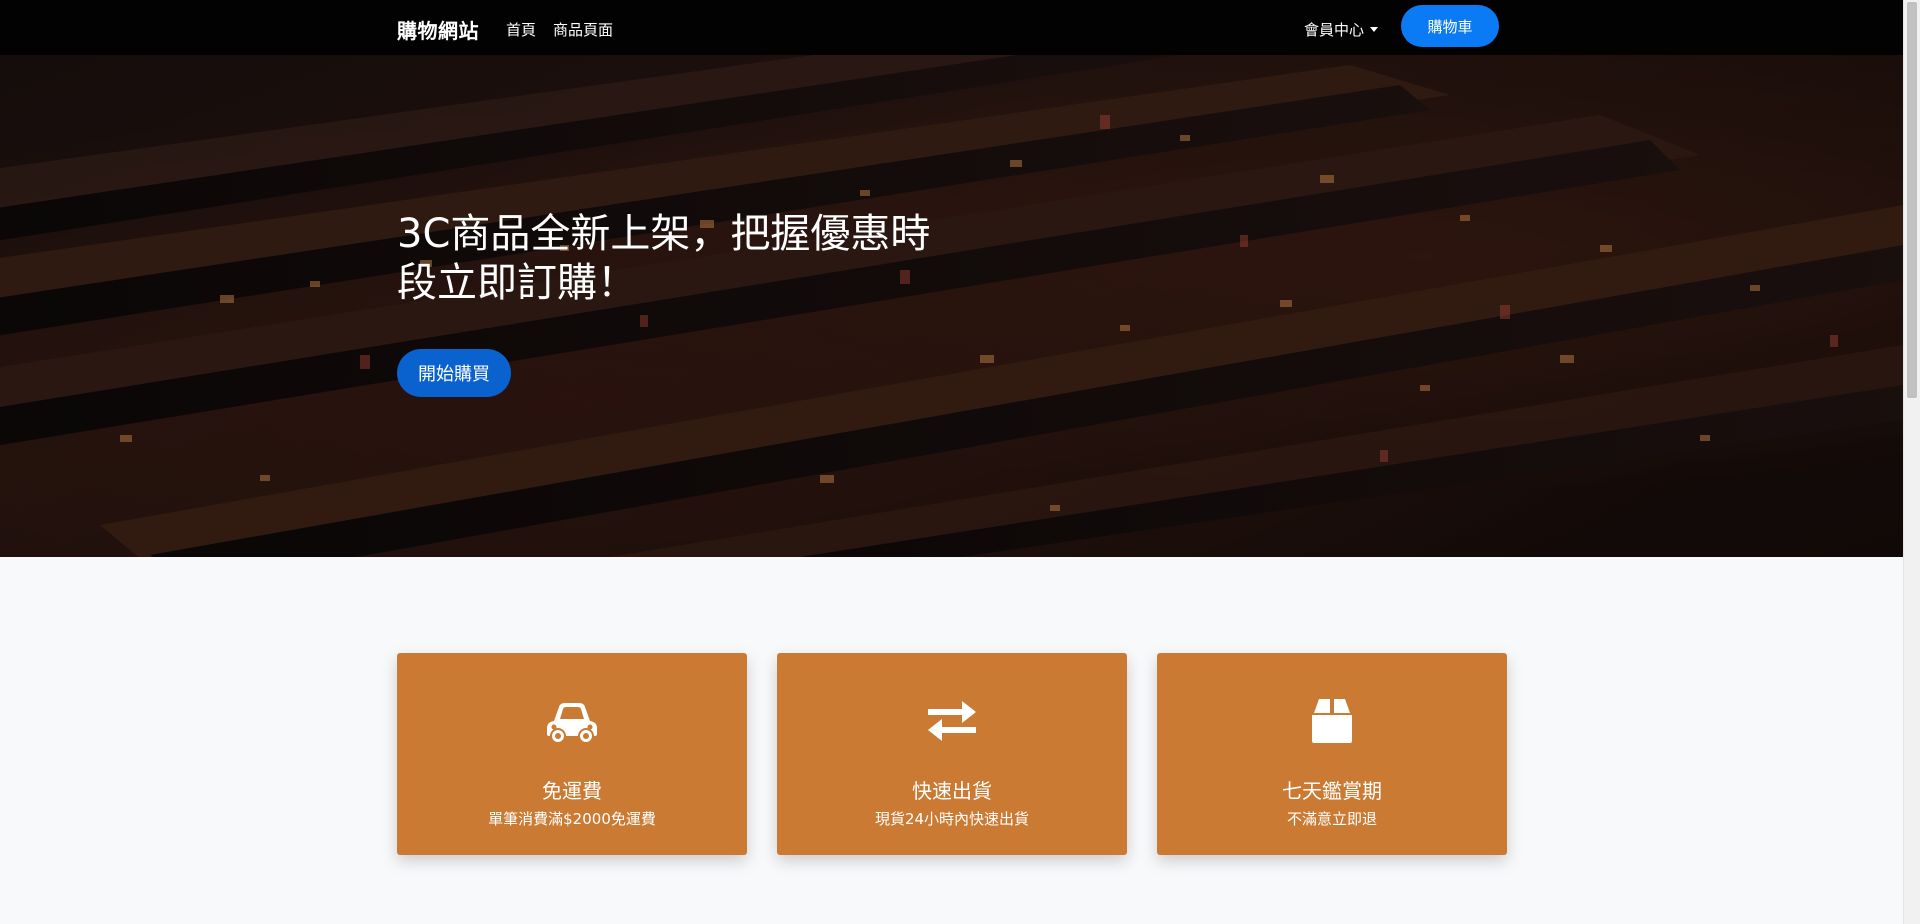  What do you see at coordinates (1450, 26) in the screenshot?
I see `cart-button: 購物車` at bounding box center [1450, 26].